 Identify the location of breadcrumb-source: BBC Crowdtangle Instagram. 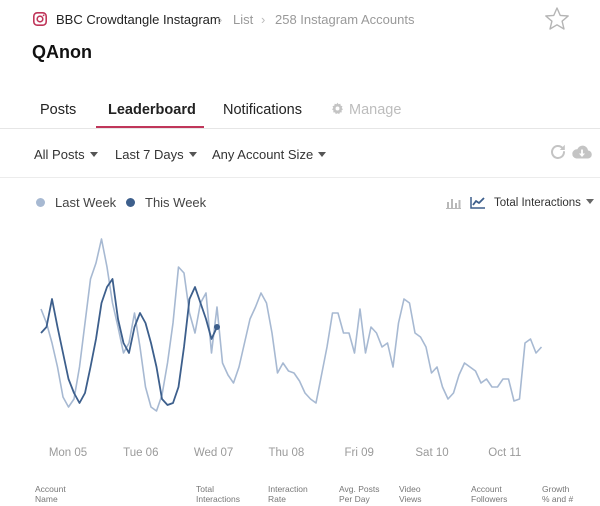
(138, 20).